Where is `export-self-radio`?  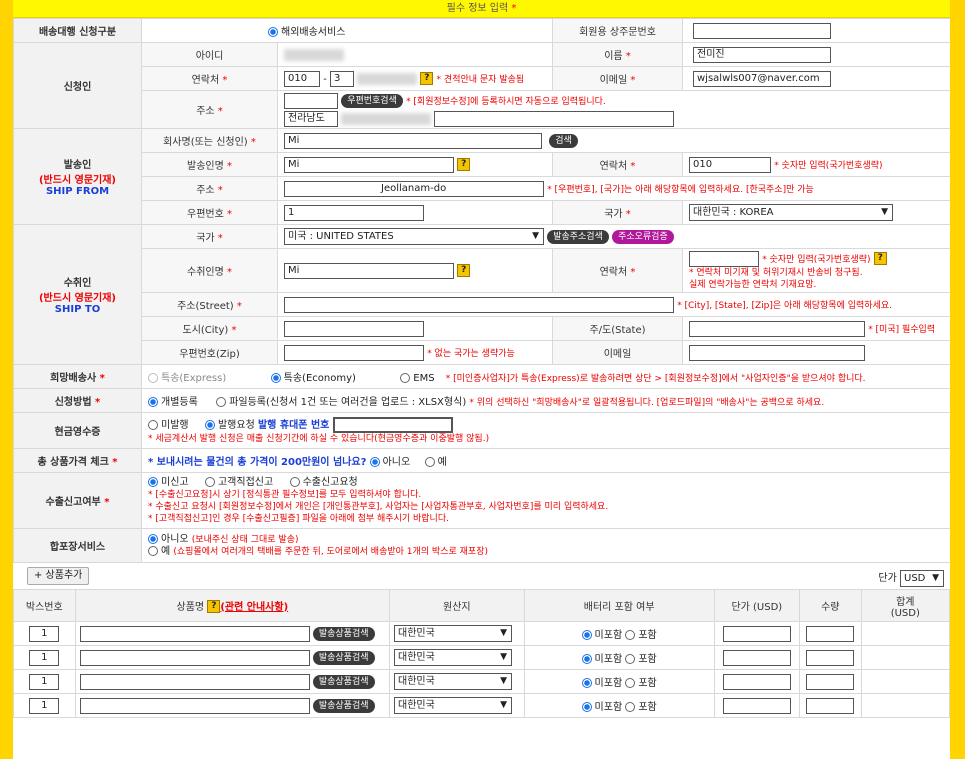 export-self-radio is located at coordinates (209, 481).